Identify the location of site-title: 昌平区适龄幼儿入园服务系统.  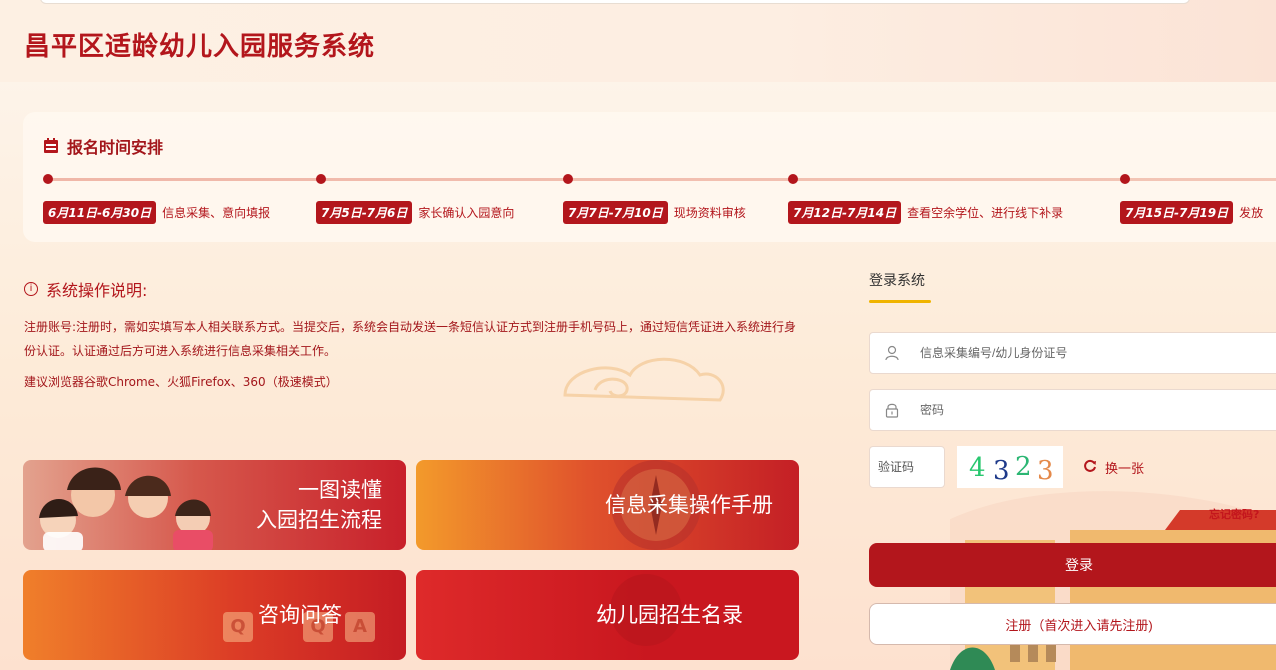
(200, 47).